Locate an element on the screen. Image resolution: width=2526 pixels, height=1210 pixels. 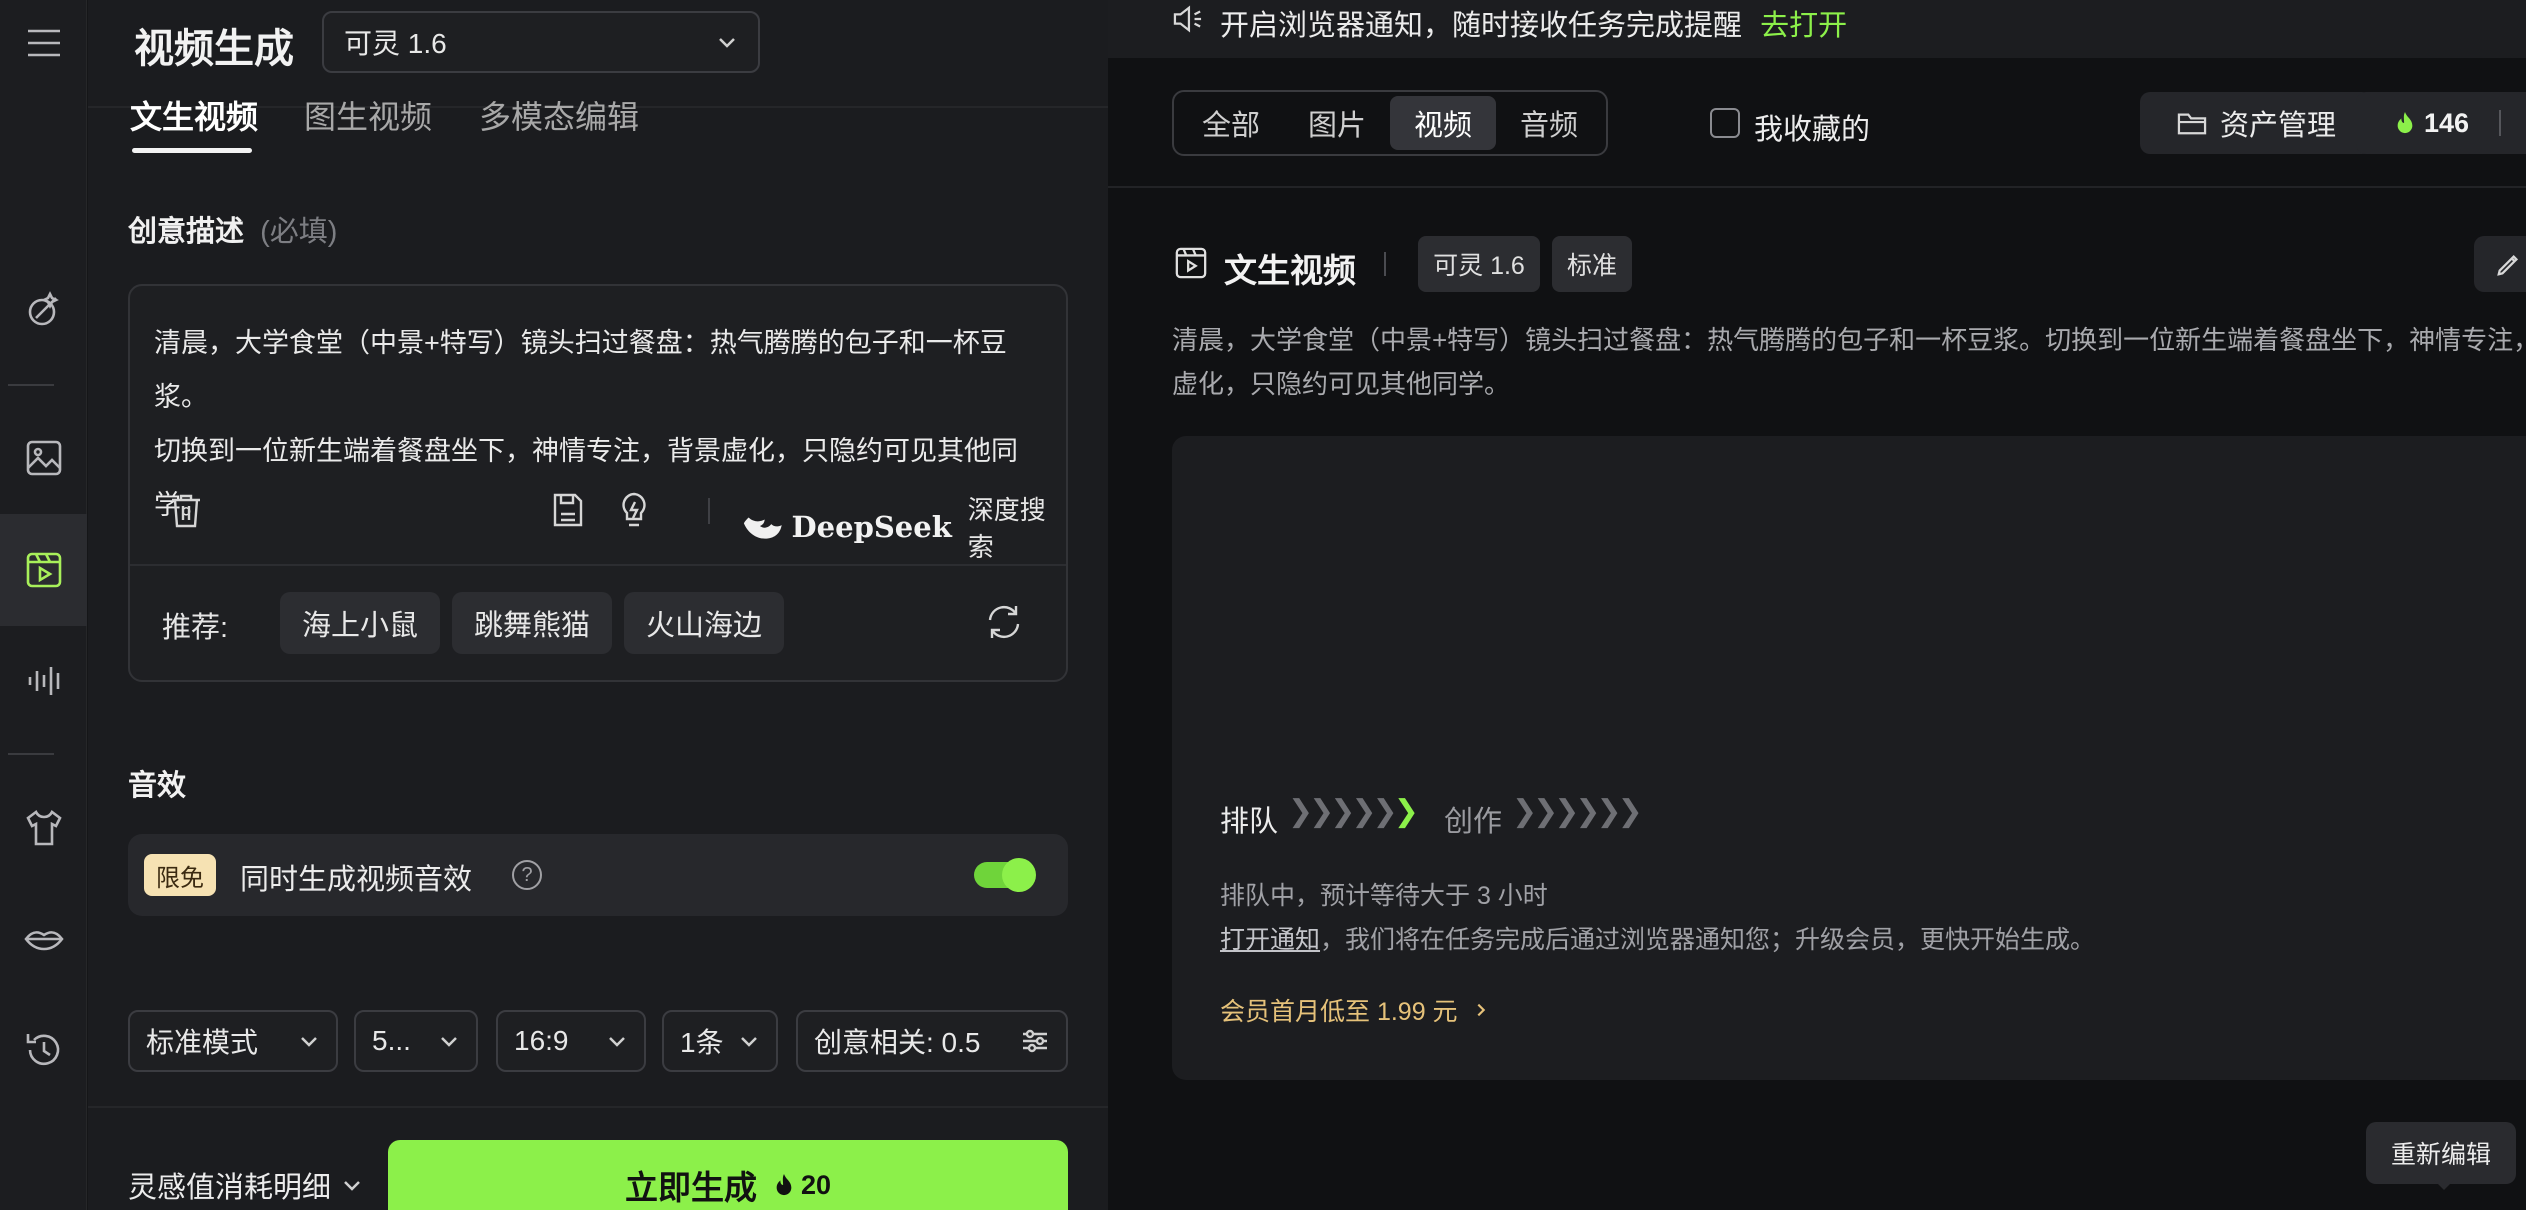
task-title: 文生视频 is located at coordinates (1290, 270).